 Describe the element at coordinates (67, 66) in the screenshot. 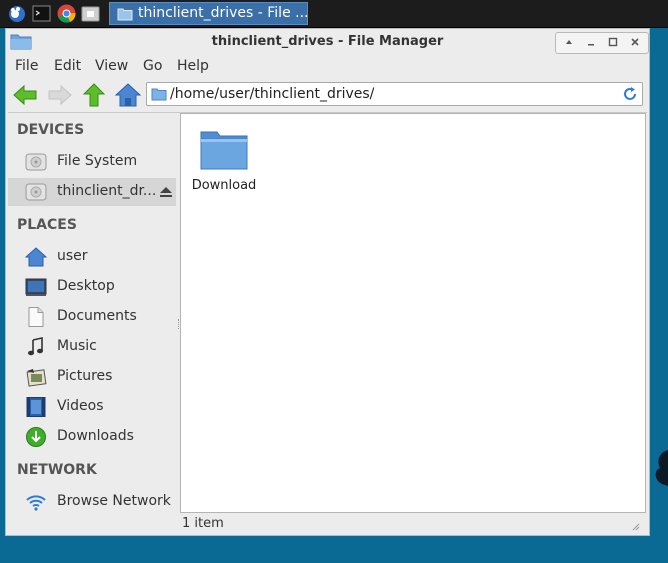

I see `menu-edit: Edit` at that location.